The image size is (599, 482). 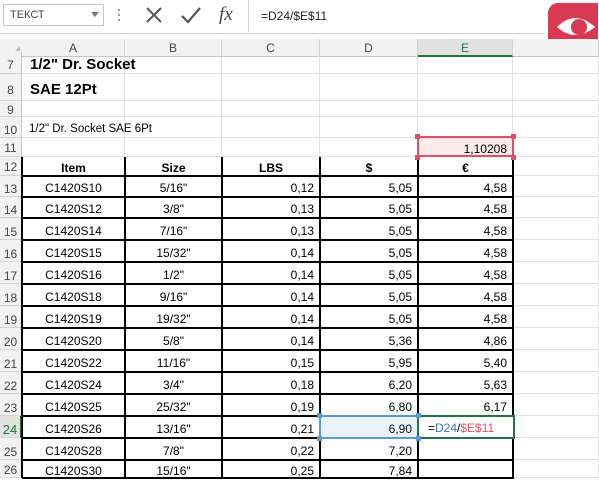 What do you see at coordinates (73, 229) in the screenshot?
I see `cell-item: C1420S14` at bounding box center [73, 229].